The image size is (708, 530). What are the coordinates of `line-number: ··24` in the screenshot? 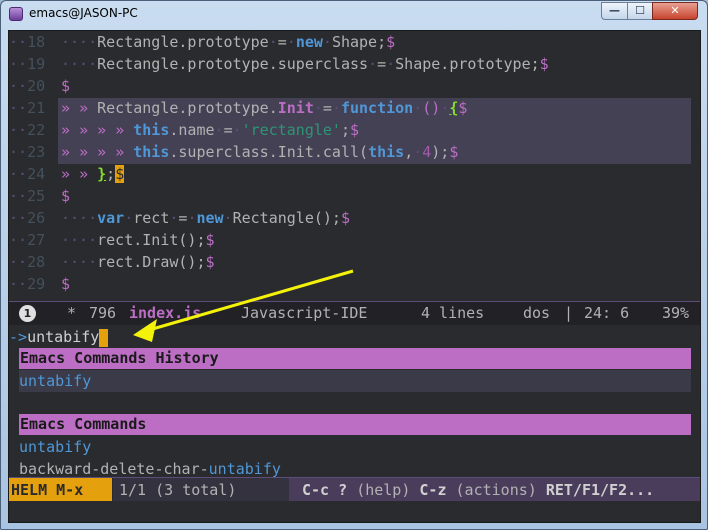 It's located at (27, 174).